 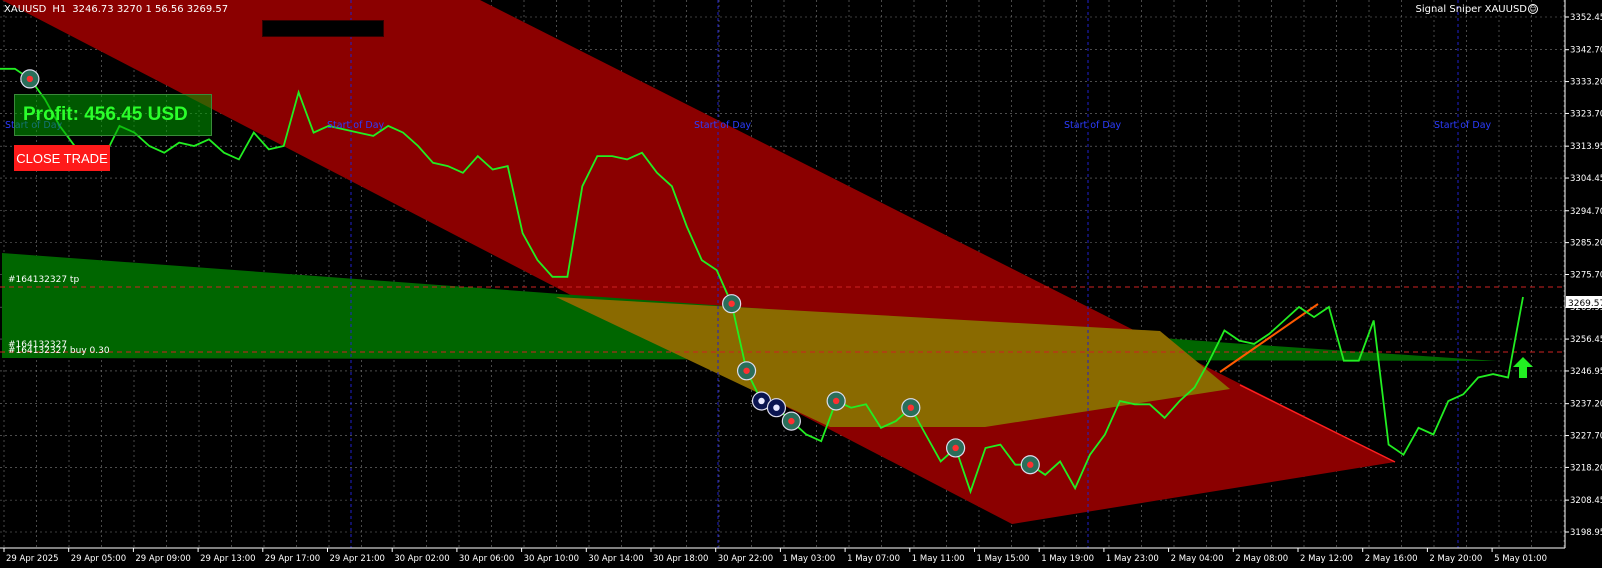 I want to click on time-tick-label: 2 May 08:00, so click(x=1261, y=559).